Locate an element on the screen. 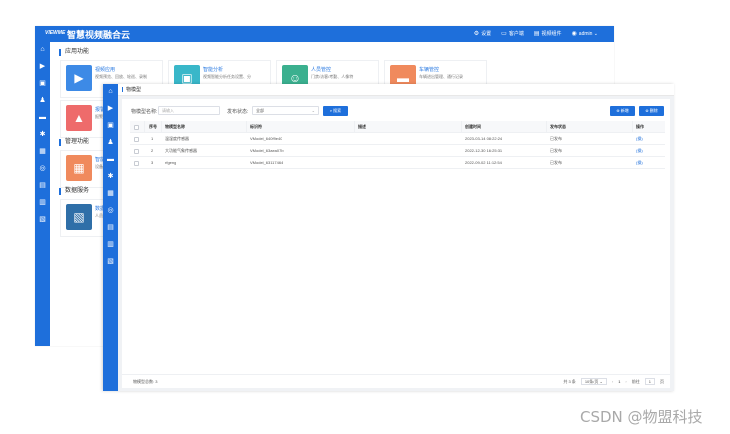  settings-icon: ⚙ is located at coordinates (476, 33).